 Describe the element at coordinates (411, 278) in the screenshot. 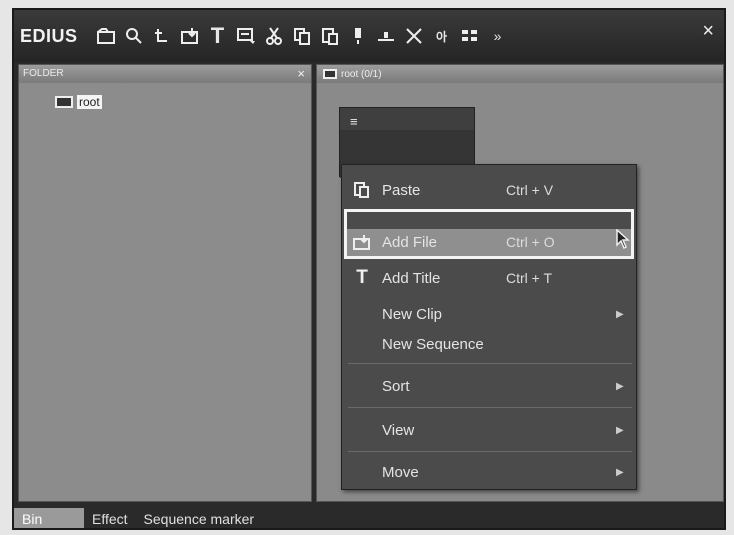

I see `menu-item-label: Add Title` at that location.